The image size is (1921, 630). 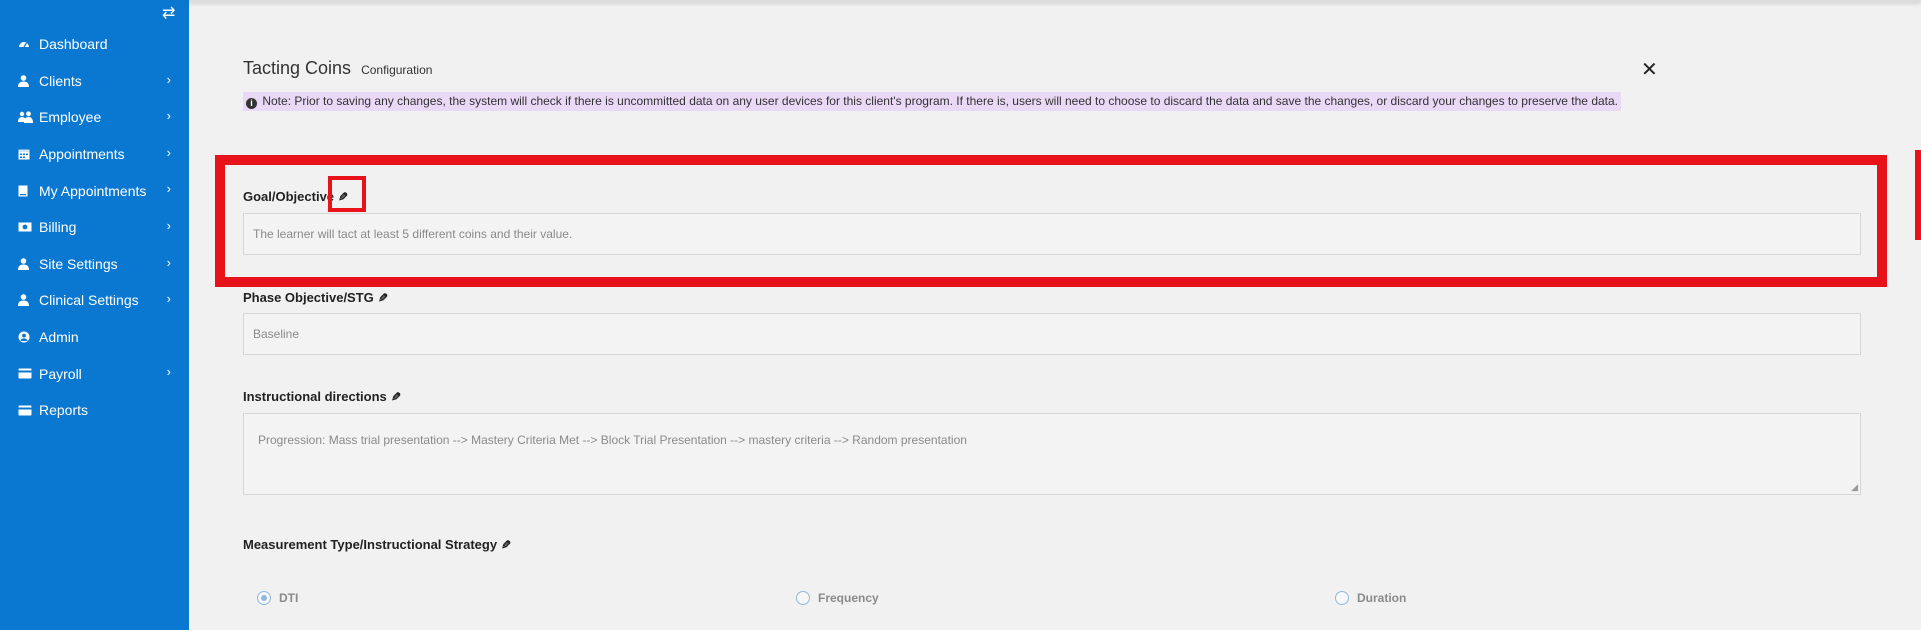 I want to click on sidebar-item-label: My Appointments, so click(x=93, y=190).